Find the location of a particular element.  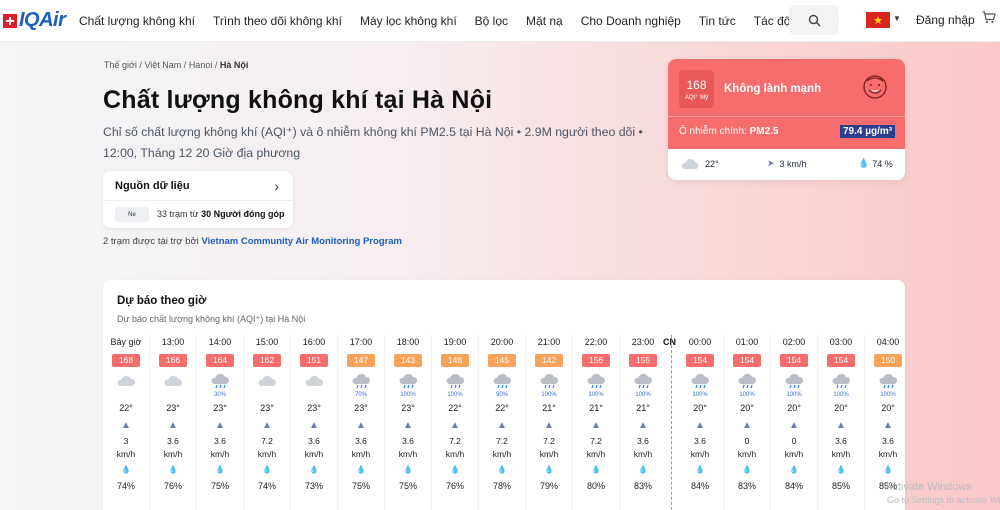

forecast-aqi-badge: 155 is located at coordinates (643, 360).